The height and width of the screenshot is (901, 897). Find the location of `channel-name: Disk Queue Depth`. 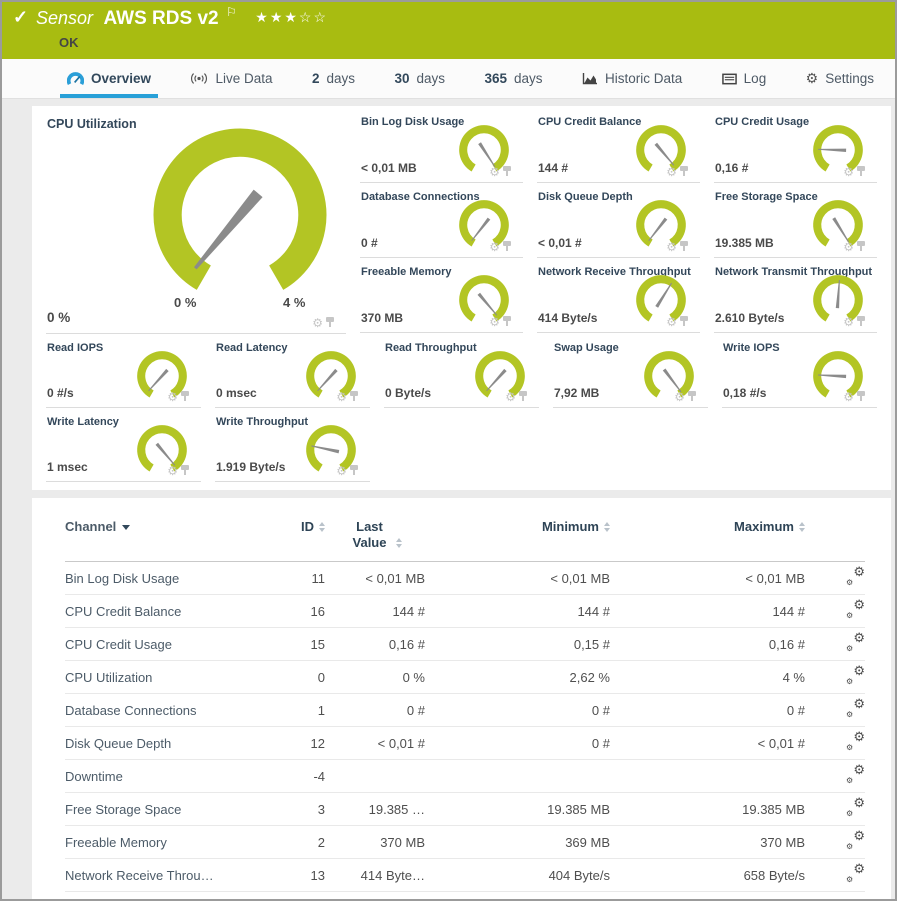

channel-name: Disk Queue Depth is located at coordinates (161, 743).